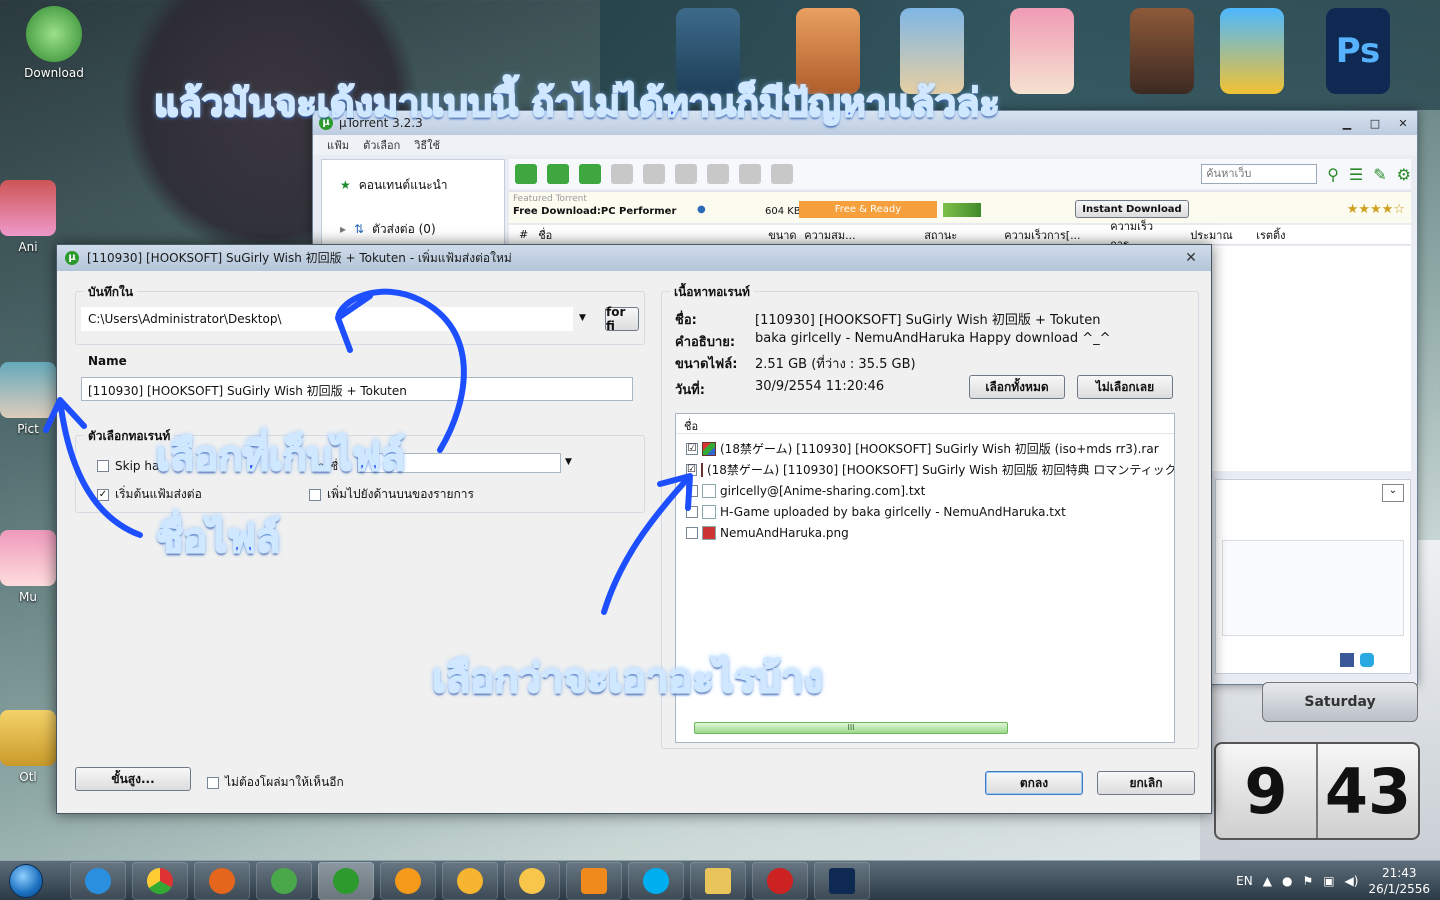 The image size is (1440, 900). Describe the element at coordinates (1356, 174) in the screenshot. I see `list-view-icon: ☰` at that location.